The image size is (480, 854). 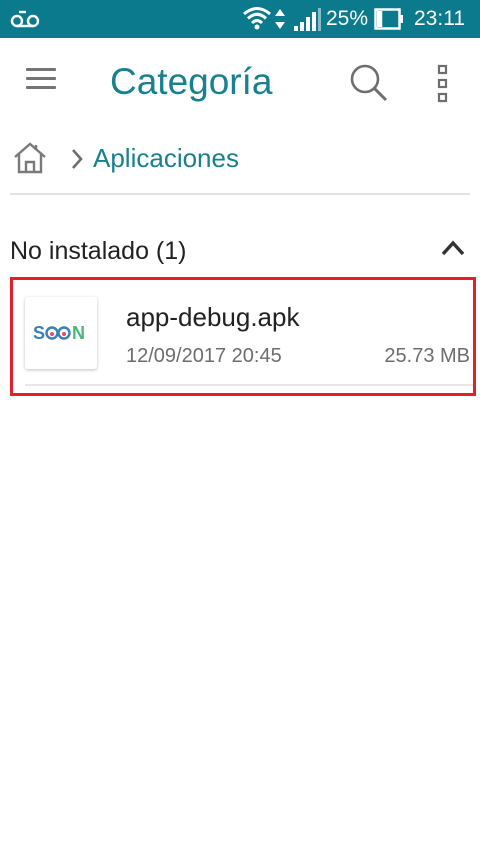 I want to click on item-divider, so click(x=249, y=385).